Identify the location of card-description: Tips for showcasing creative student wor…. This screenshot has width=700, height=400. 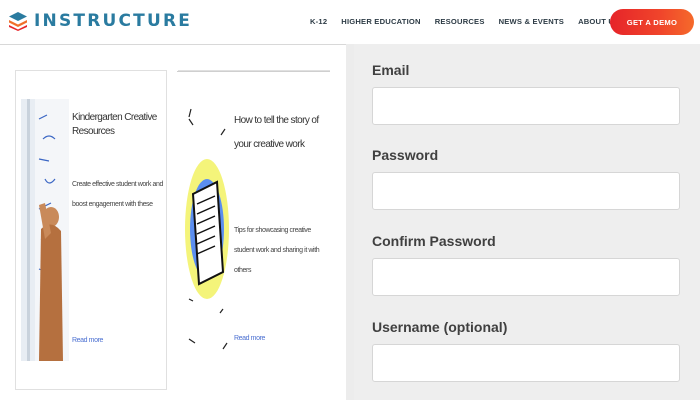
(277, 250).